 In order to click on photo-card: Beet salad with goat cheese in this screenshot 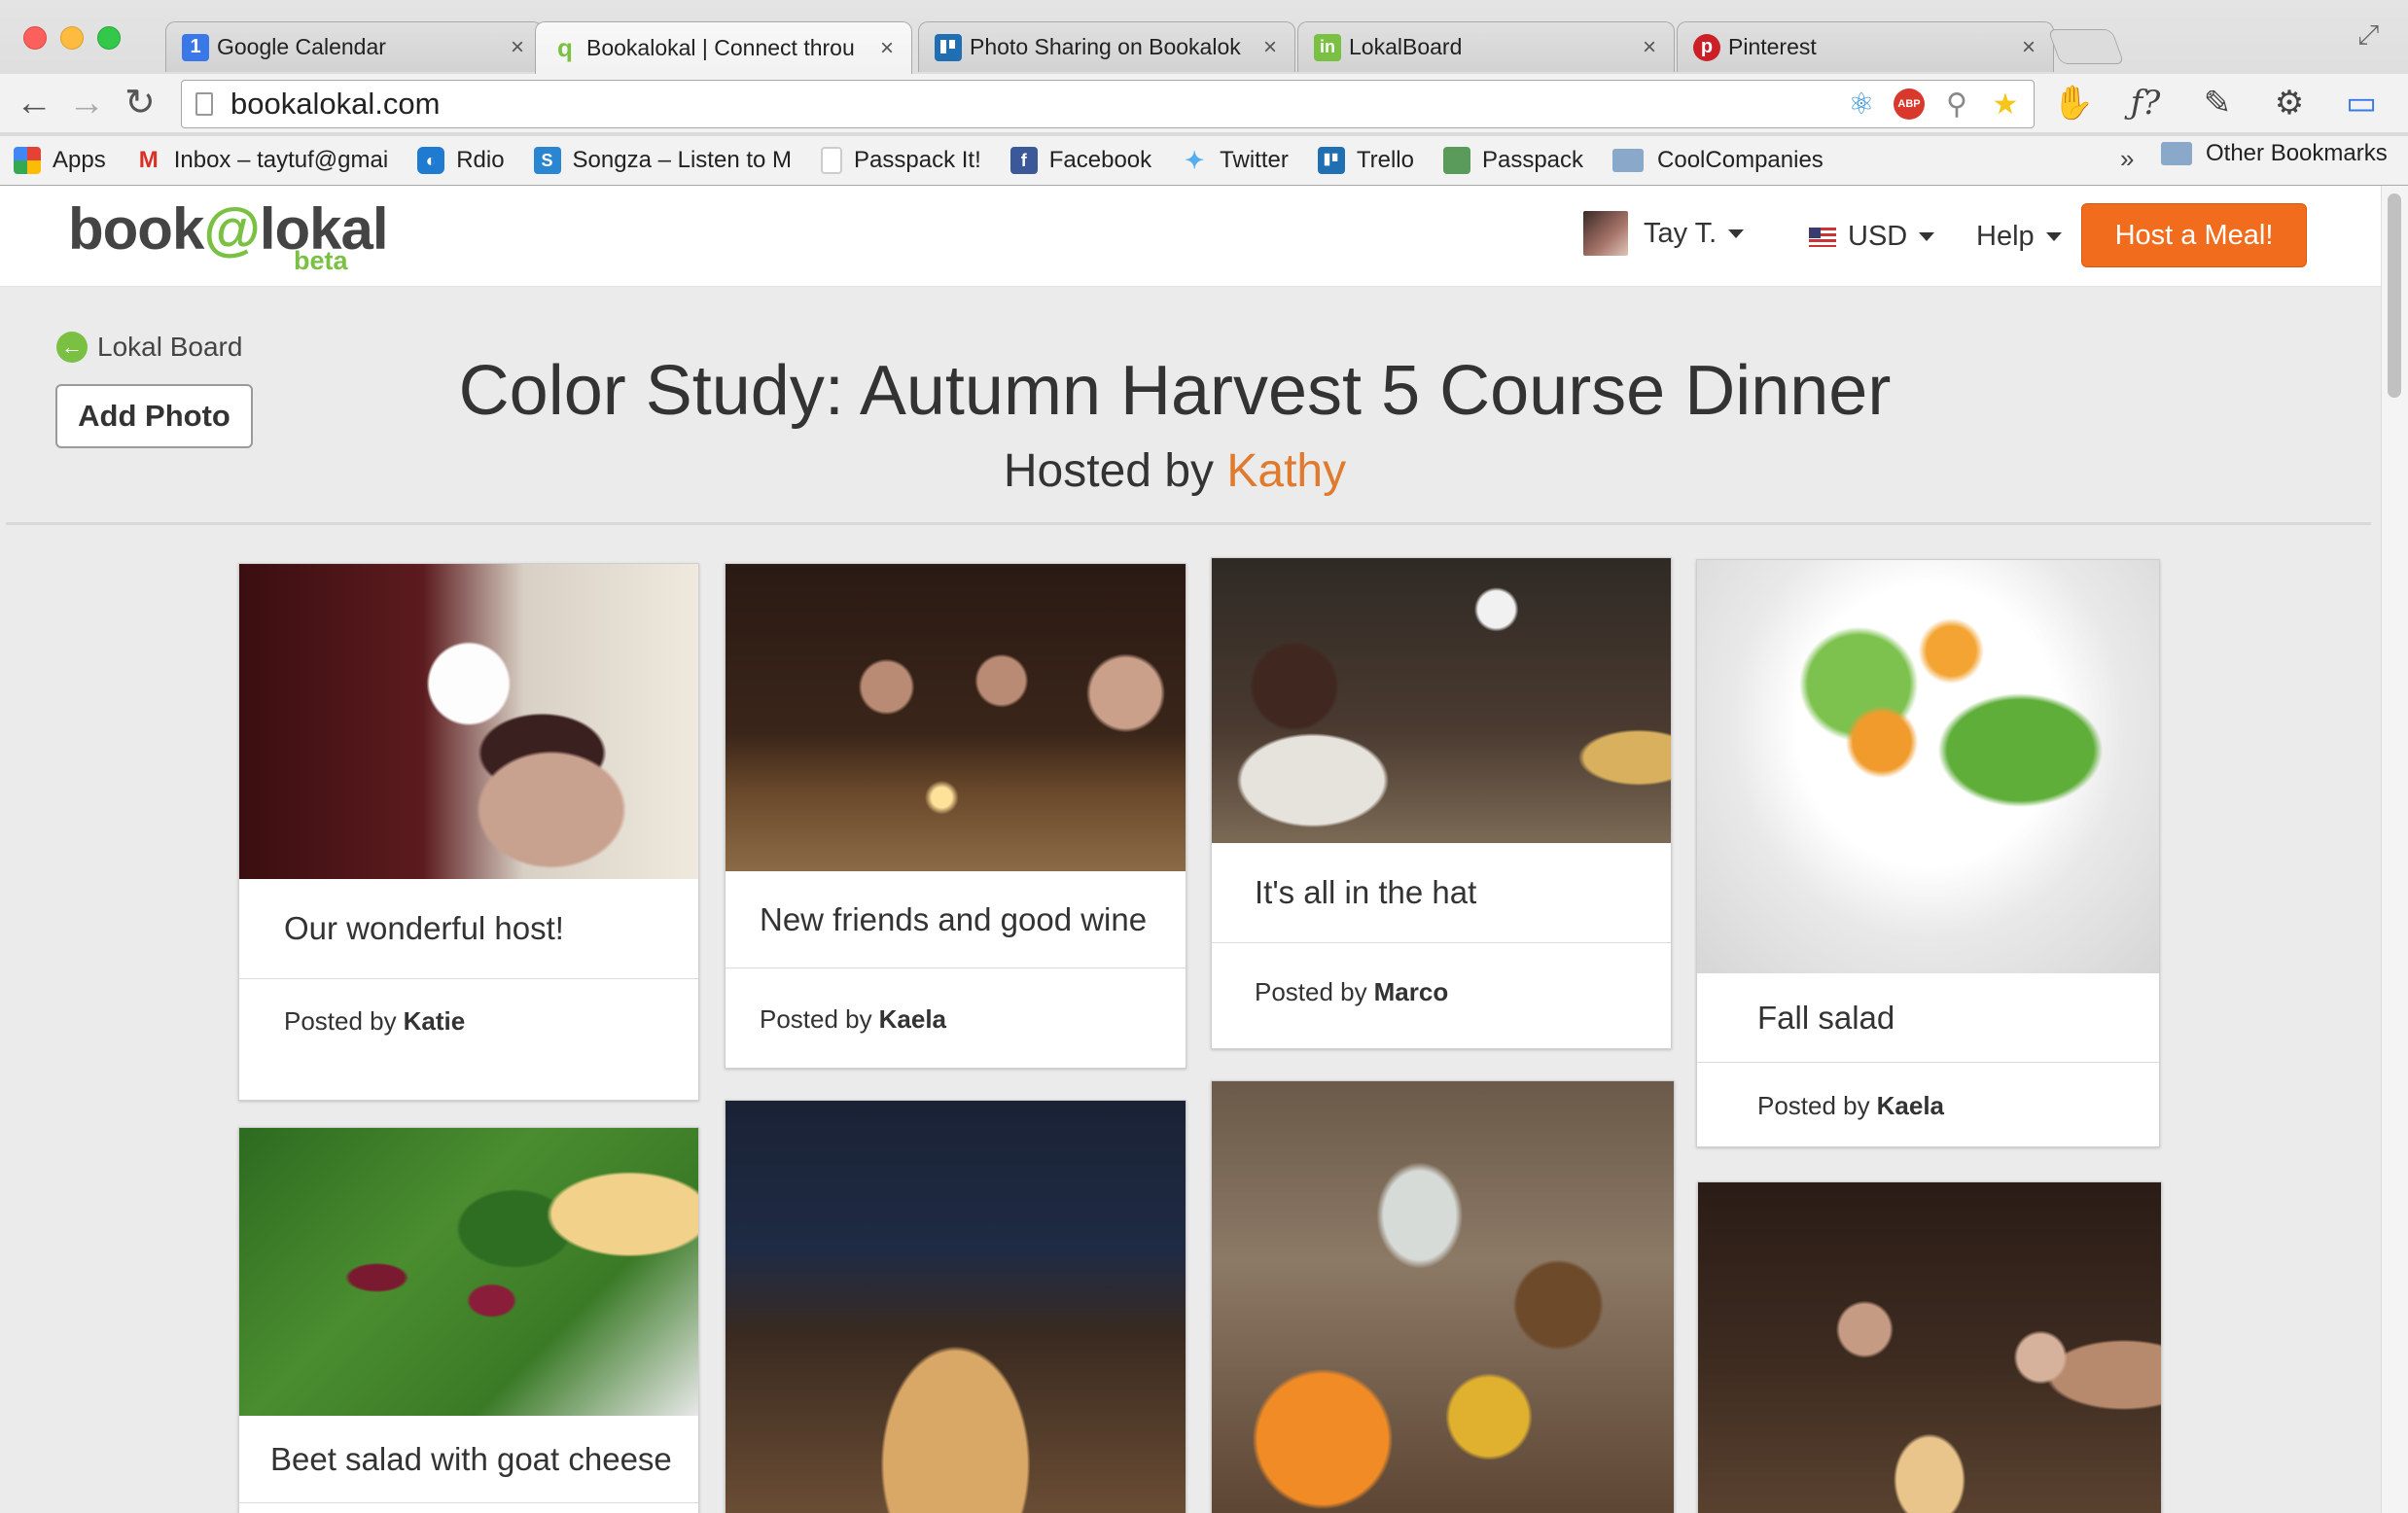, I will do `click(468, 1320)`.